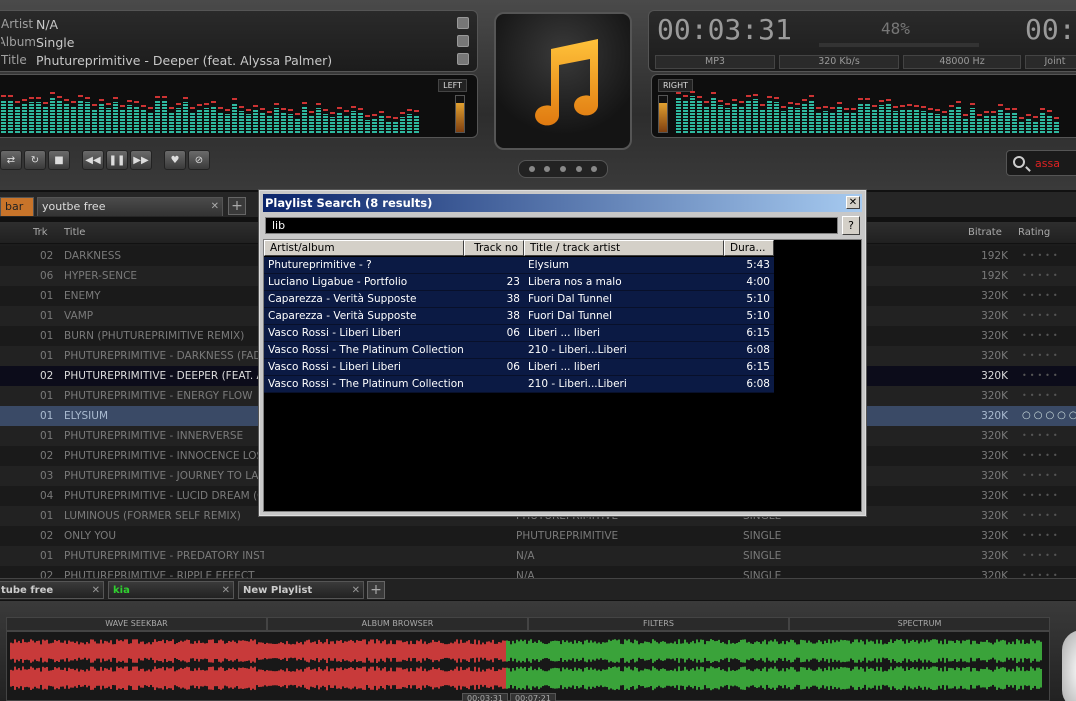 This screenshot has height=701, width=1076. Describe the element at coordinates (199, 160) in the screenshot. I see `ban-button: ⊘` at that location.